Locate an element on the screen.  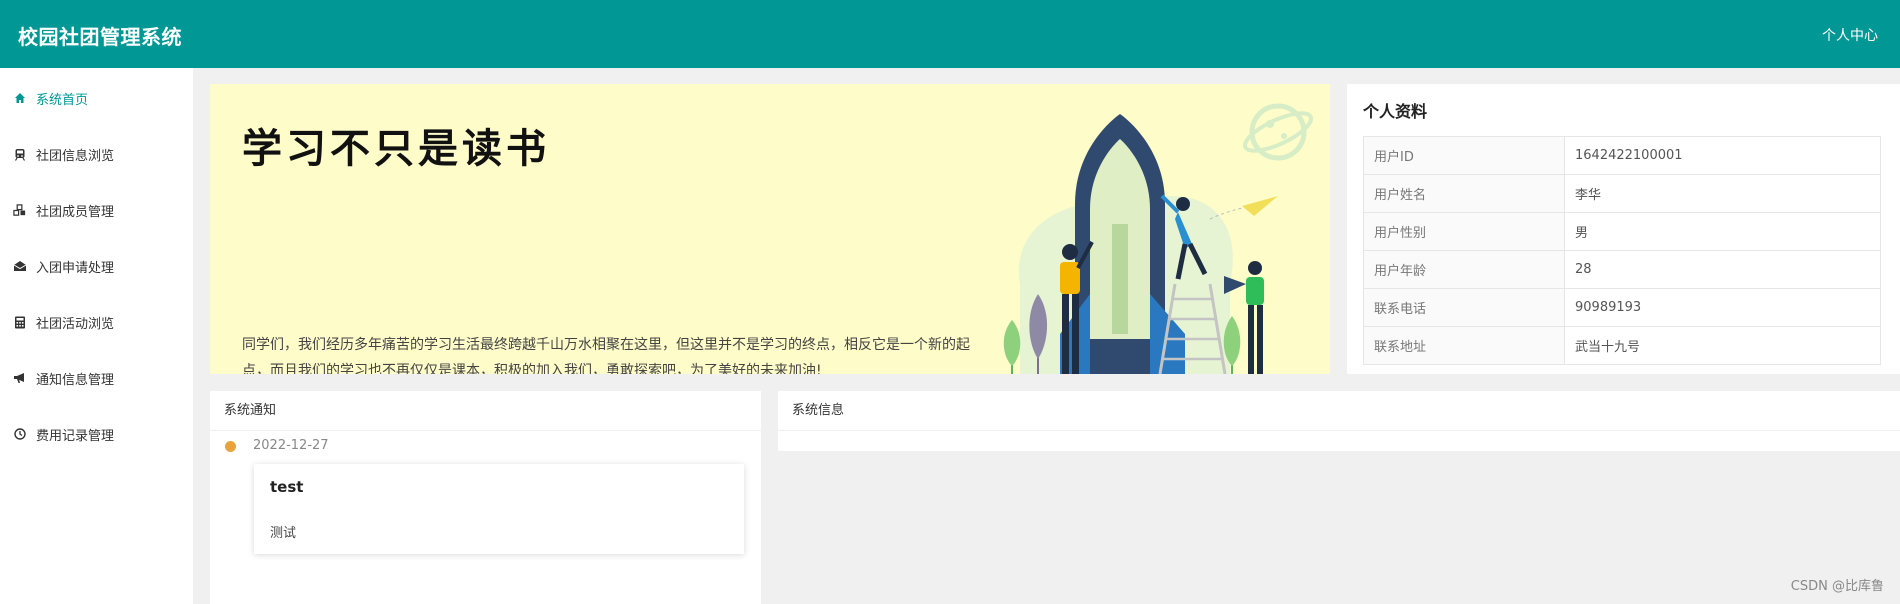
profile-key-name: 用户姓名 is located at coordinates (1464, 193).